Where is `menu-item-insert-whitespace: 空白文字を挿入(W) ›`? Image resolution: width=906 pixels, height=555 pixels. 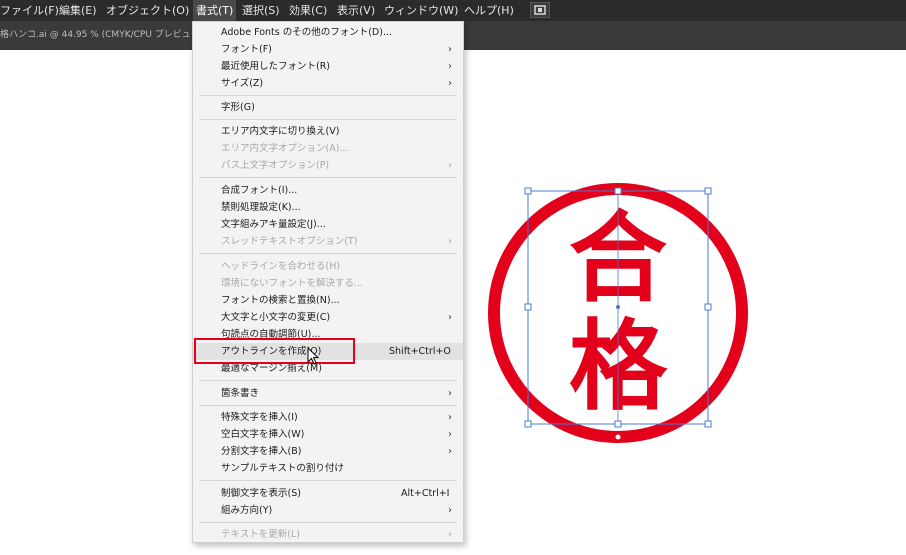 menu-item-insert-whitespace: 空白文字を挿入(W) › is located at coordinates (328, 434).